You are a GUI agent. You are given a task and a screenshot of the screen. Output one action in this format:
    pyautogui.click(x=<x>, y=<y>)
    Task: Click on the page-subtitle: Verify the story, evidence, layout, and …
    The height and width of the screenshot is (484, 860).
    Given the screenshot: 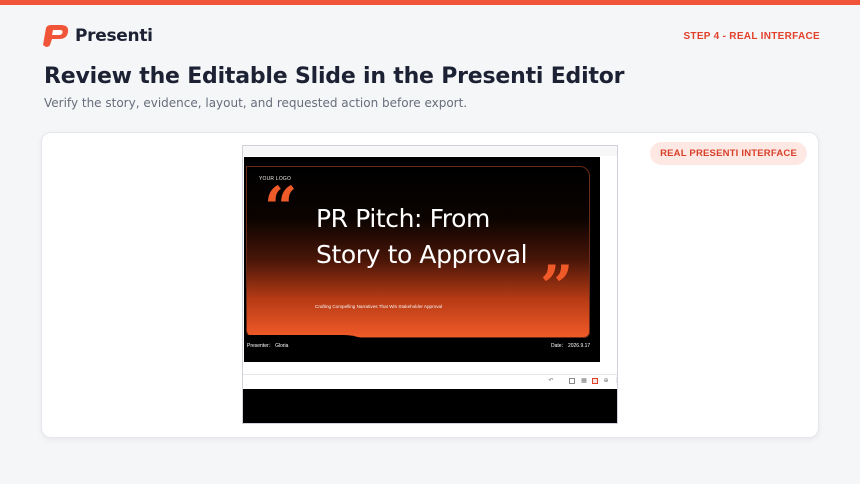 What is the action you would take?
    pyautogui.click(x=256, y=103)
    